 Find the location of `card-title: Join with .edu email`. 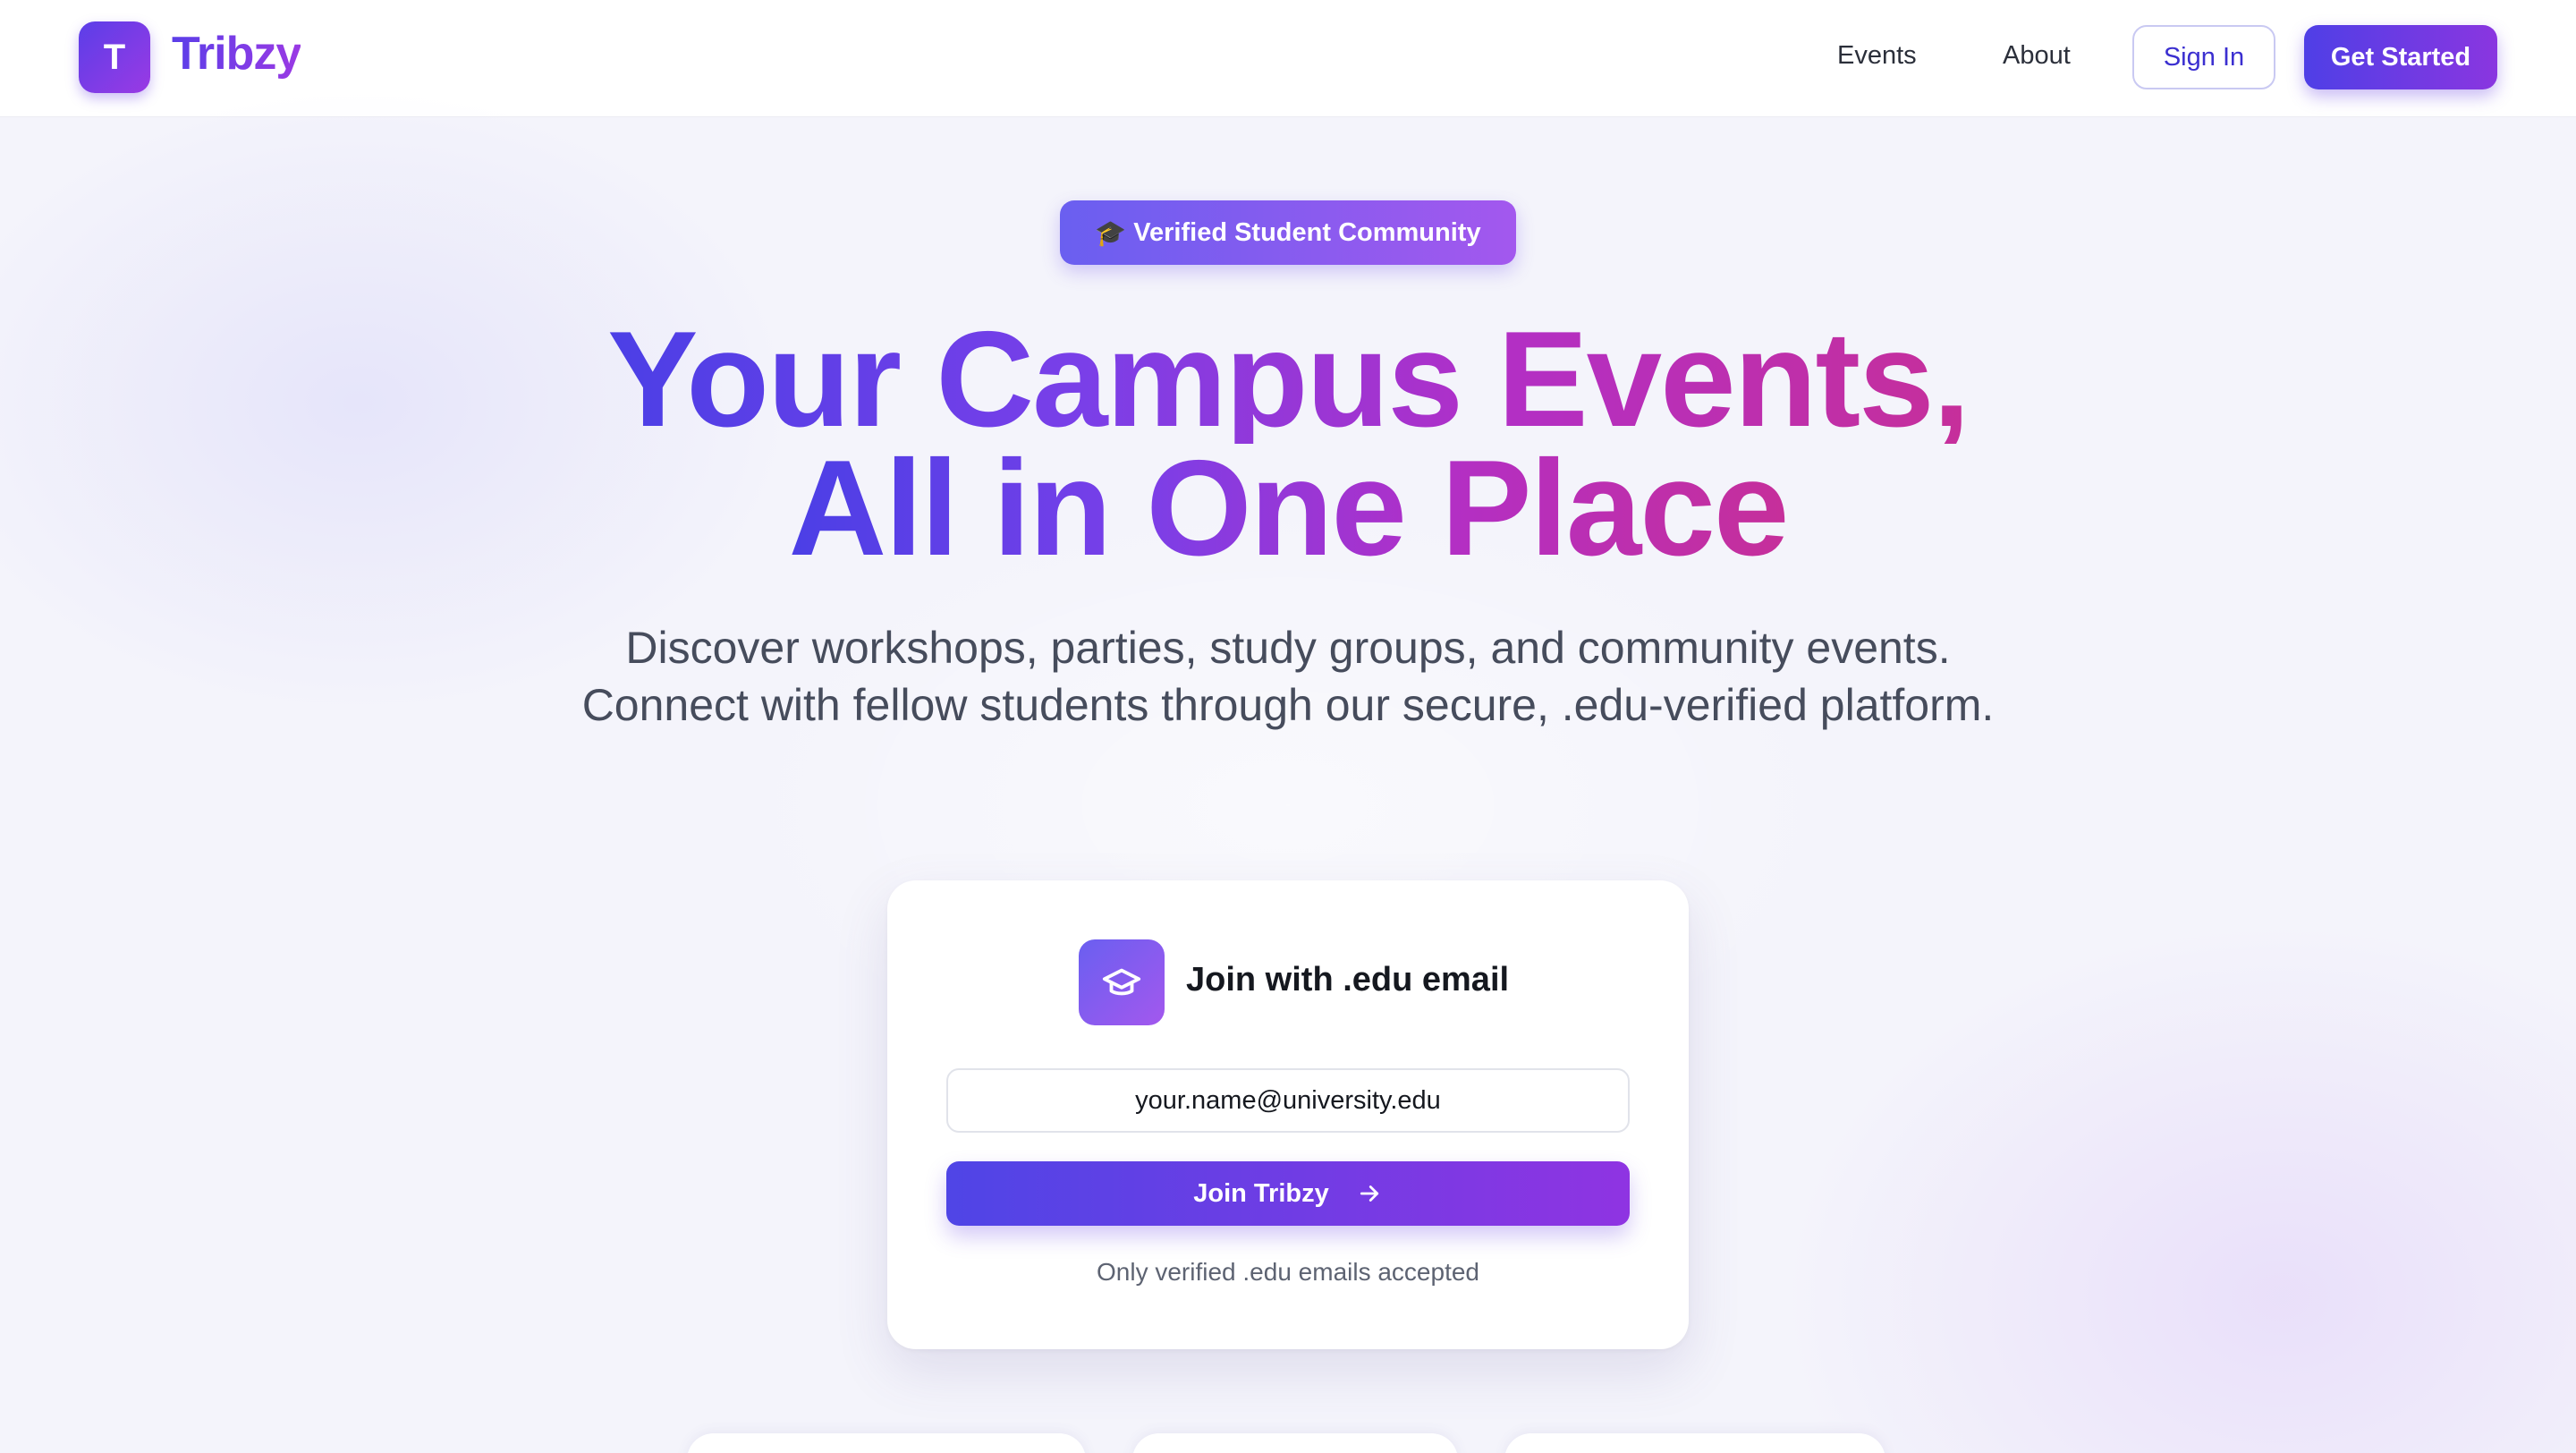

card-title: Join with .edu email is located at coordinates (1348, 979).